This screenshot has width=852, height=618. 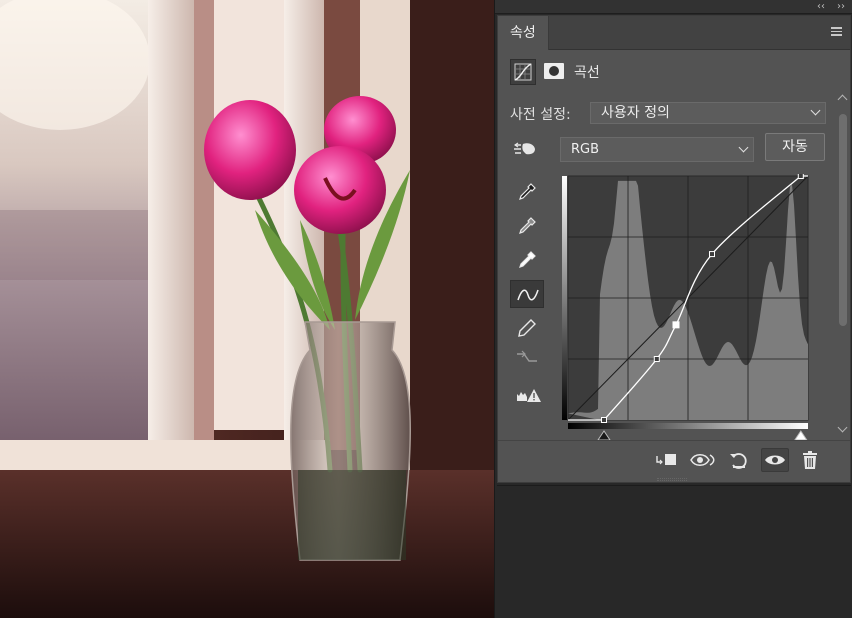 What do you see at coordinates (657, 149) in the screenshot?
I see `channel-dropdown: RGB` at bounding box center [657, 149].